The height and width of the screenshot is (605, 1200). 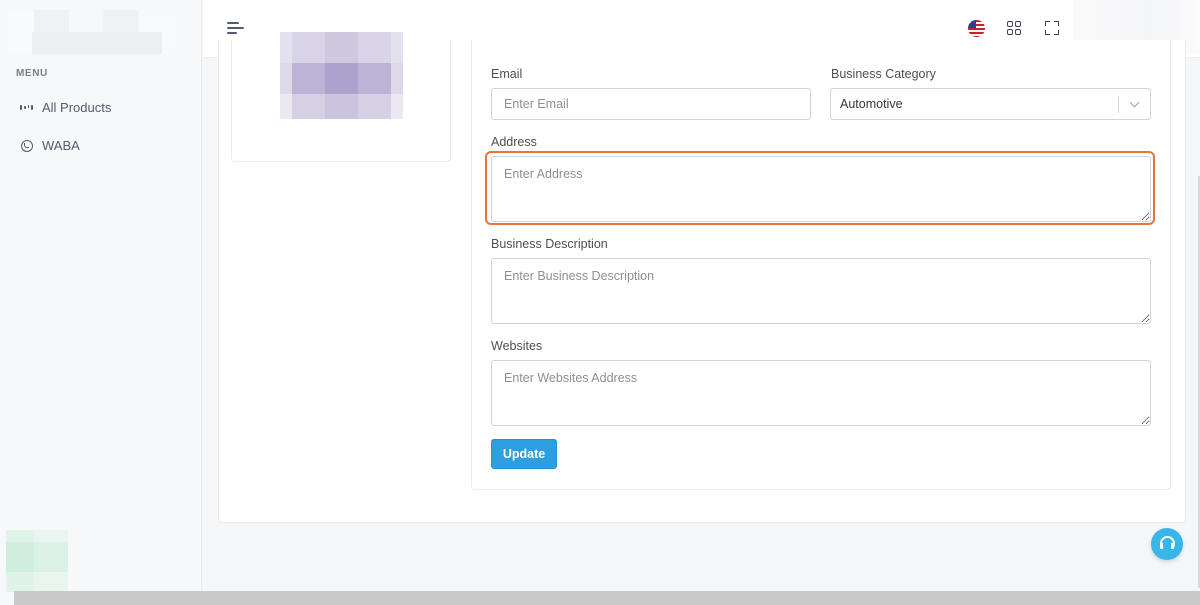 What do you see at coordinates (1118, 104) in the screenshot?
I see `select-separator` at bounding box center [1118, 104].